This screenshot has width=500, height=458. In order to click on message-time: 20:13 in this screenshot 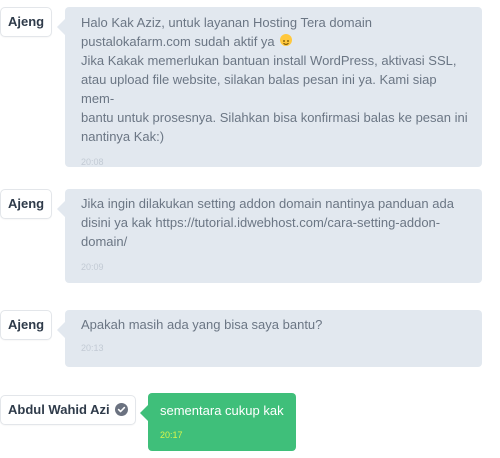, I will do `click(92, 348)`.